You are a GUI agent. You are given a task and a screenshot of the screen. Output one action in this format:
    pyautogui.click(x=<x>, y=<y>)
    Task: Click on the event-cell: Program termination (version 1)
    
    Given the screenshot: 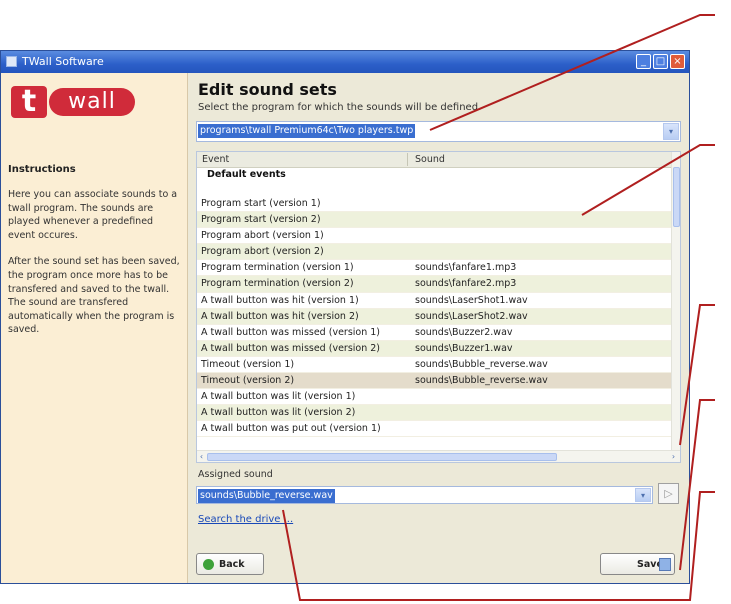 What is the action you would take?
    pyautogui.click(x=277, y=268)
    